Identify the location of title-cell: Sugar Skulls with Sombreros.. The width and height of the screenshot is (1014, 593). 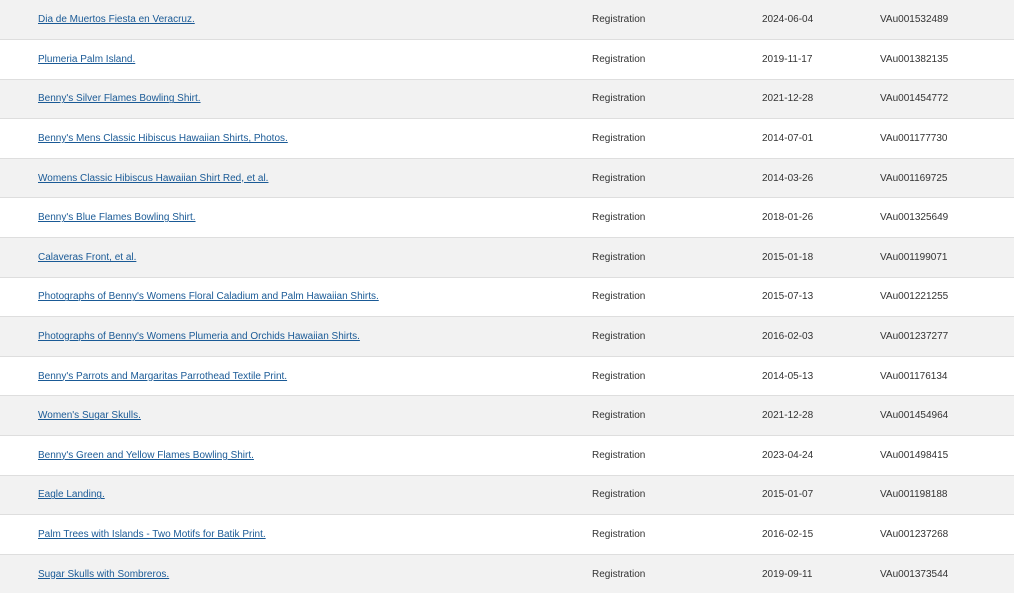
(296, 573).